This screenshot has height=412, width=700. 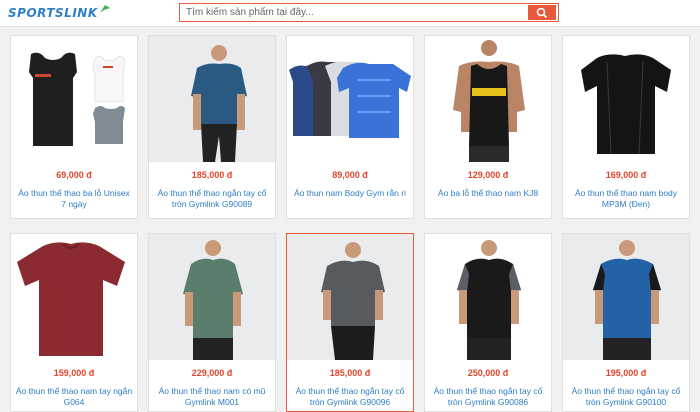 I want to click on product-price: 169,000 đ, so click(x=626, y=175).